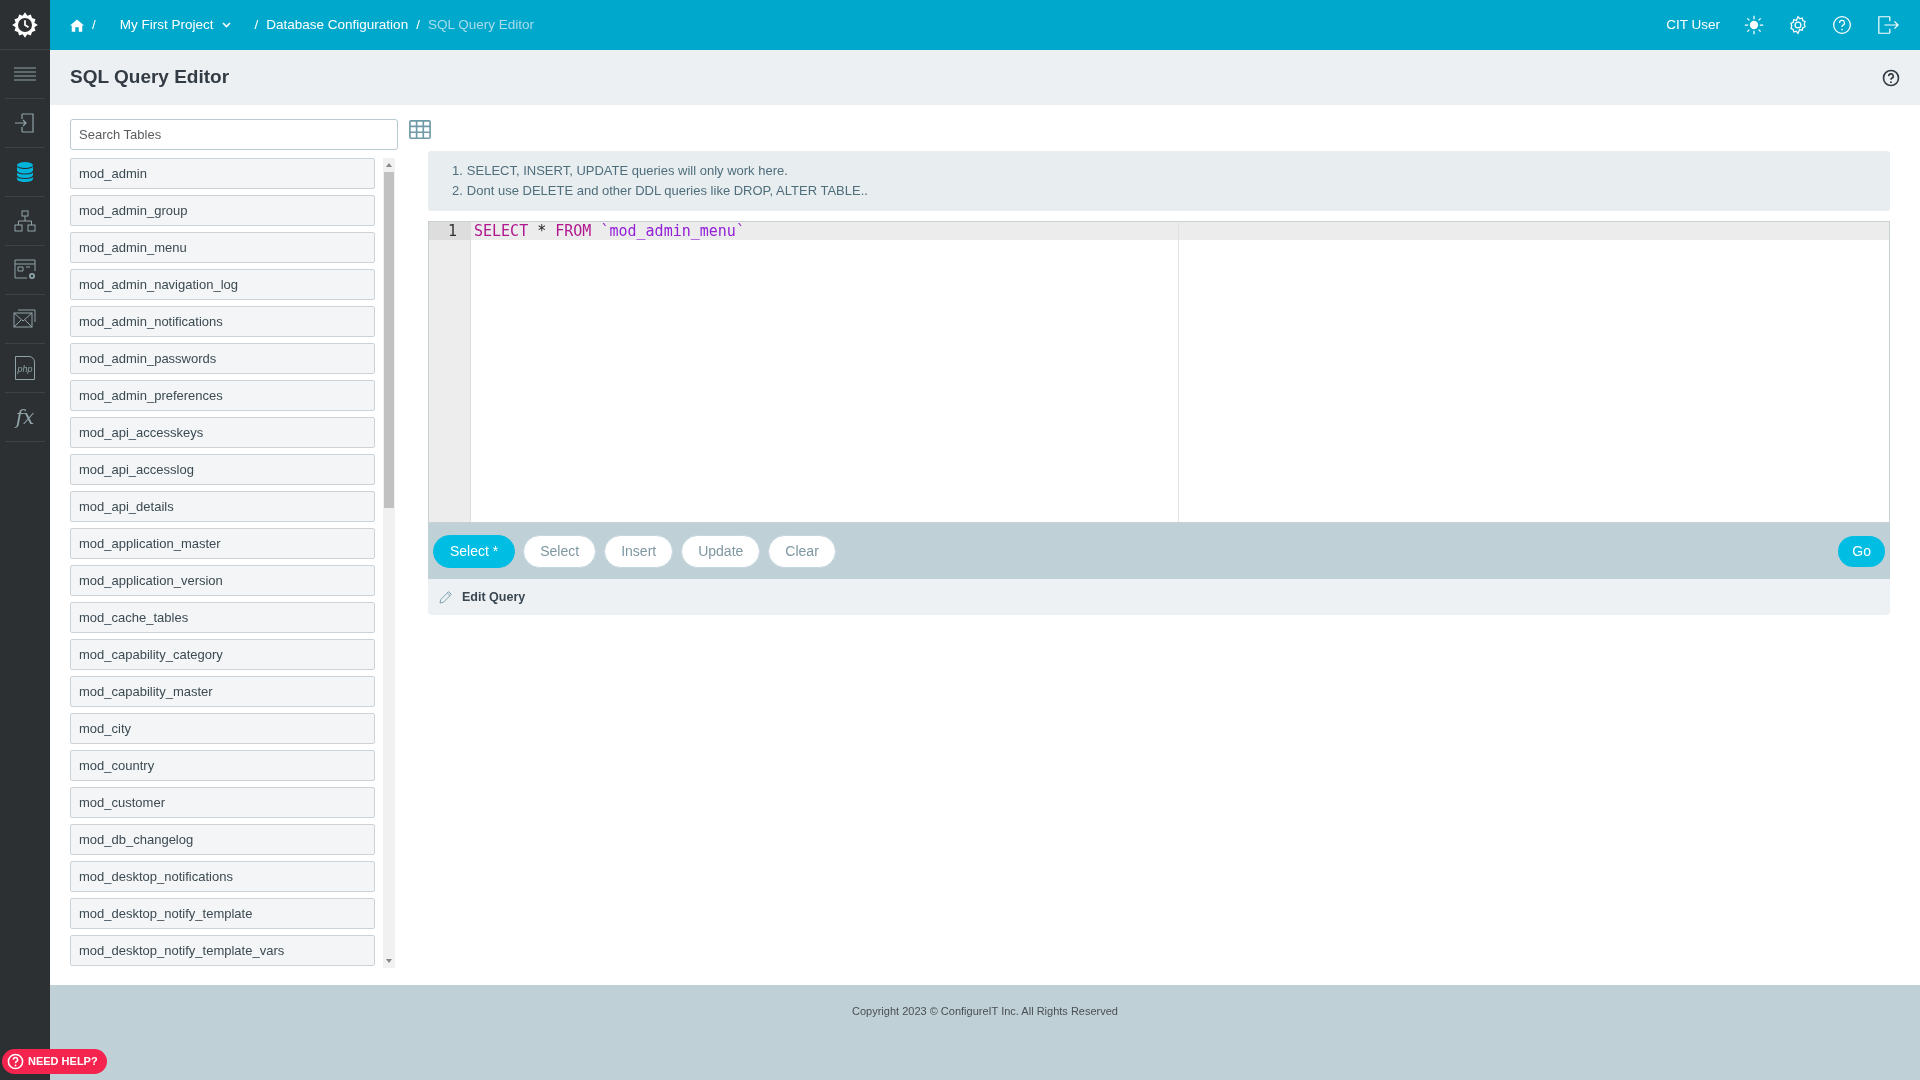 Image resolution: width=1920 pixels, height=1080 pixels. Describe the element at coordinates (222, 691) in the screenshot. I see `table-list-item: mod_capability_master` at that location.